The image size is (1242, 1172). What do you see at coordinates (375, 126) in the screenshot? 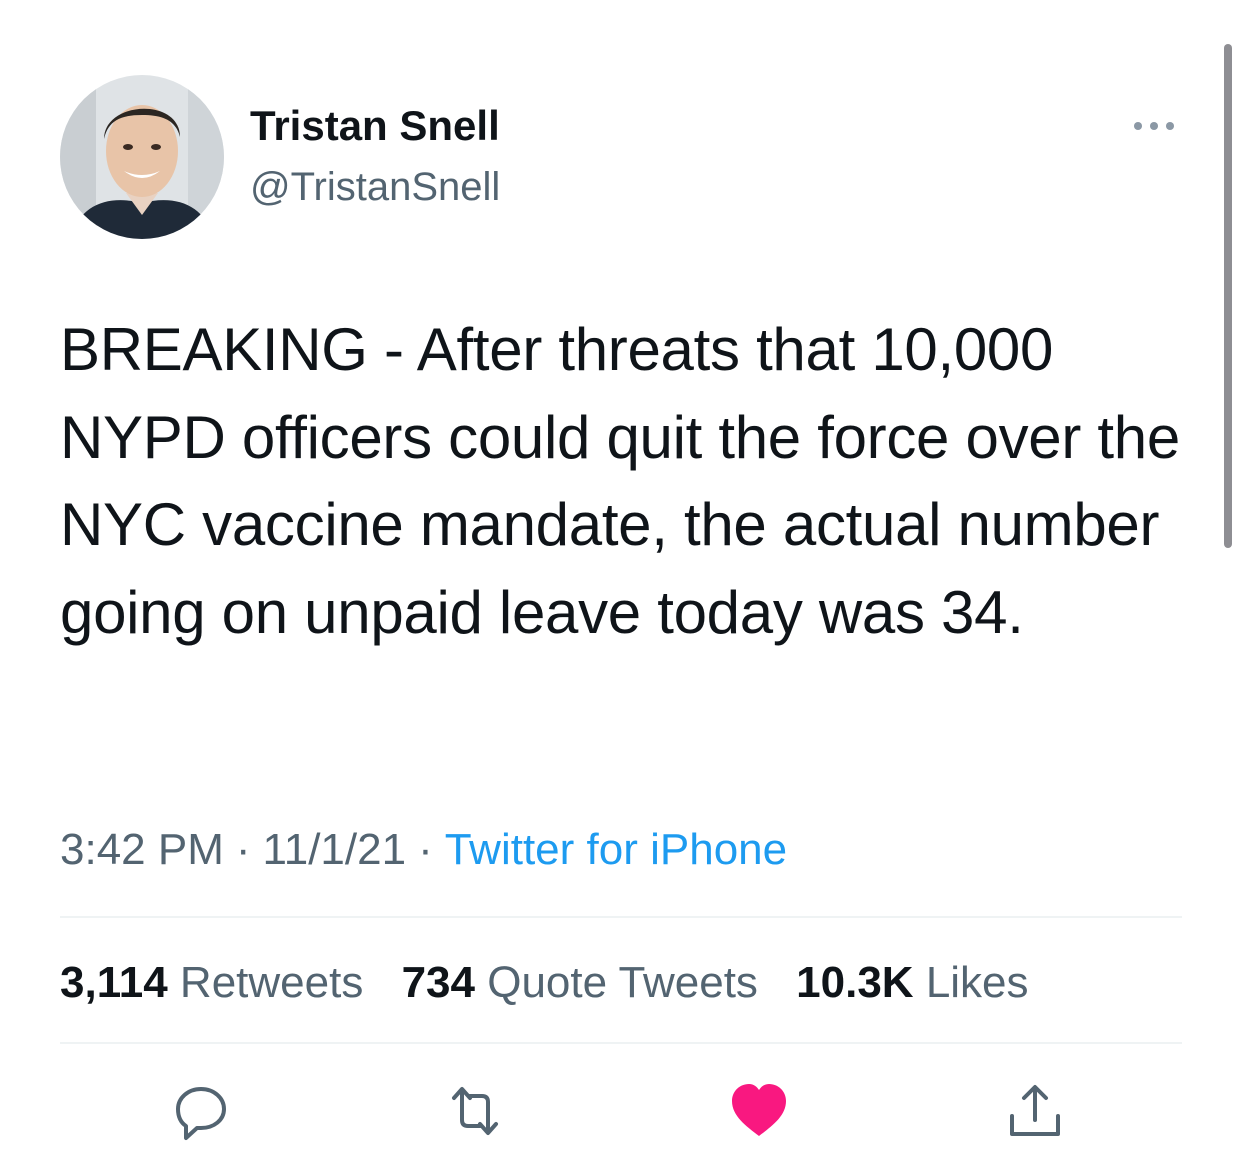
I see `author-display-name: Tristan Snell` at bounding box center [375, 126].